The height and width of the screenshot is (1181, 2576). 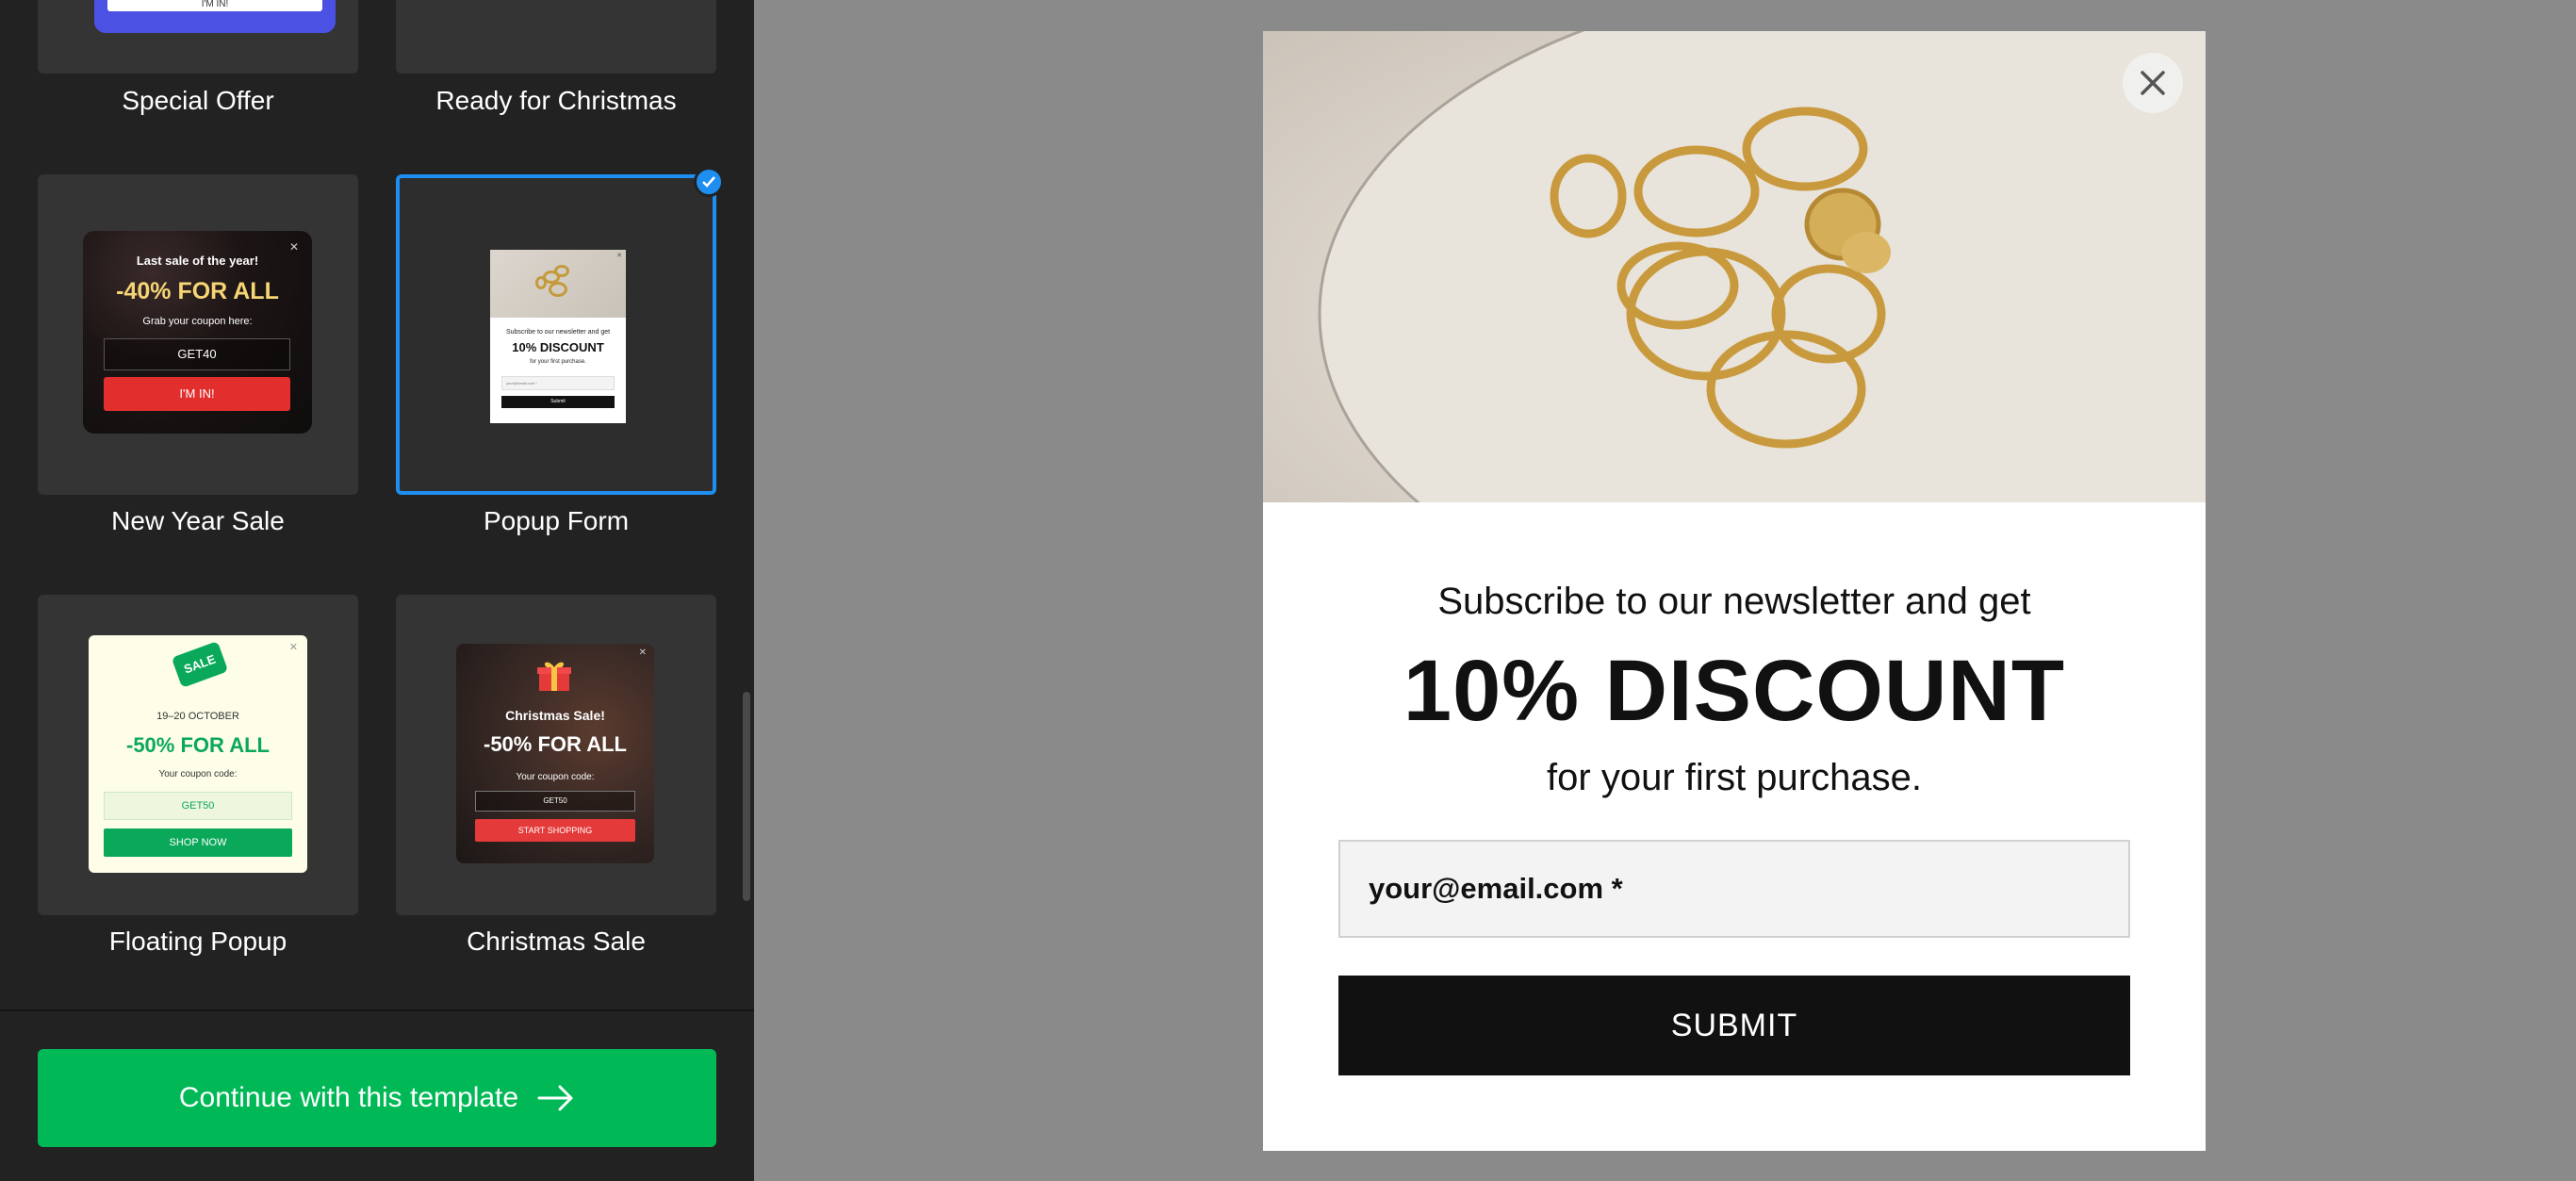 I want to click on template-card-special-offer: I'M IN!, so click(x=198, y=37).